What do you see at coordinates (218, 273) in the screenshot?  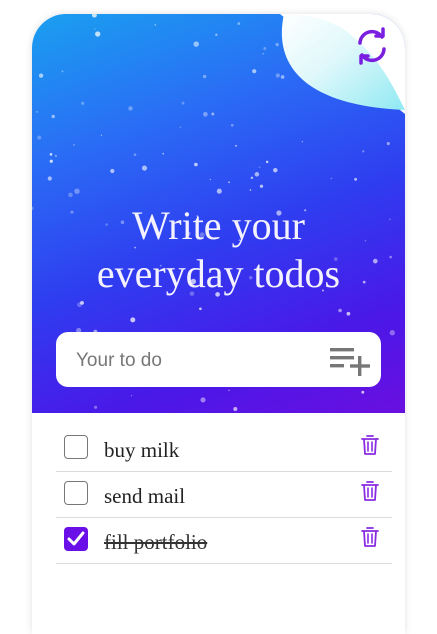 I see `headline-line-2: everyday todos` at bounding box center [218, 273].